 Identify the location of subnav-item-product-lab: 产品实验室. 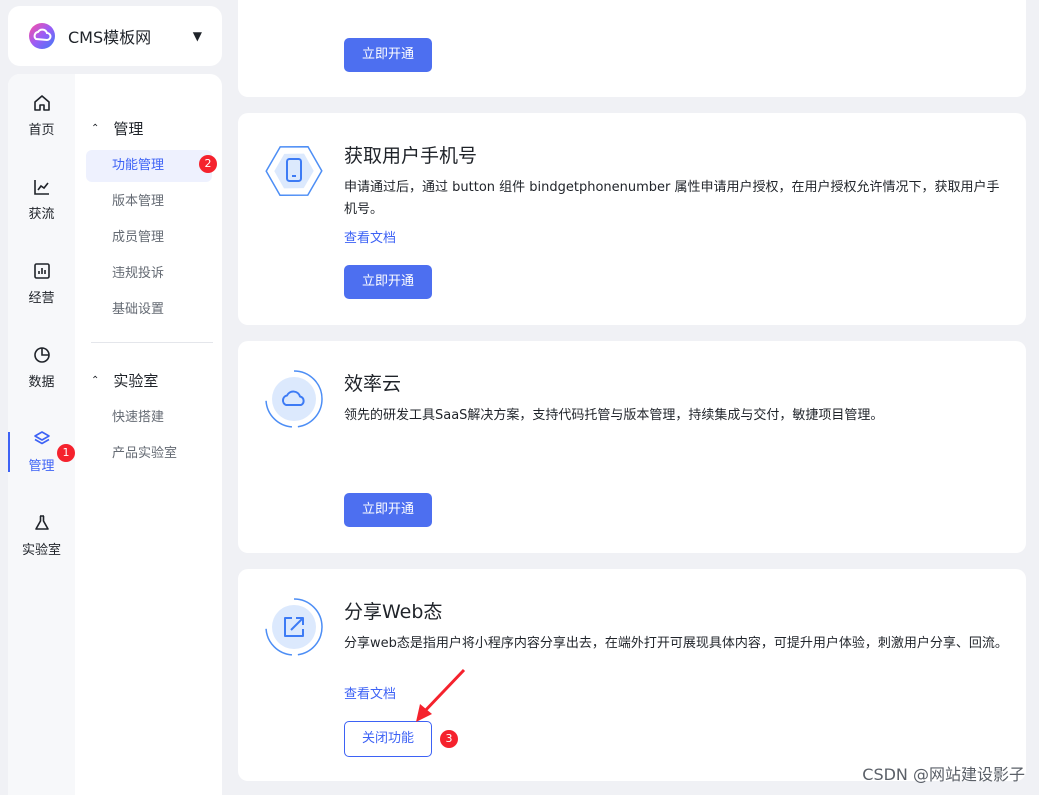
(149, 454).